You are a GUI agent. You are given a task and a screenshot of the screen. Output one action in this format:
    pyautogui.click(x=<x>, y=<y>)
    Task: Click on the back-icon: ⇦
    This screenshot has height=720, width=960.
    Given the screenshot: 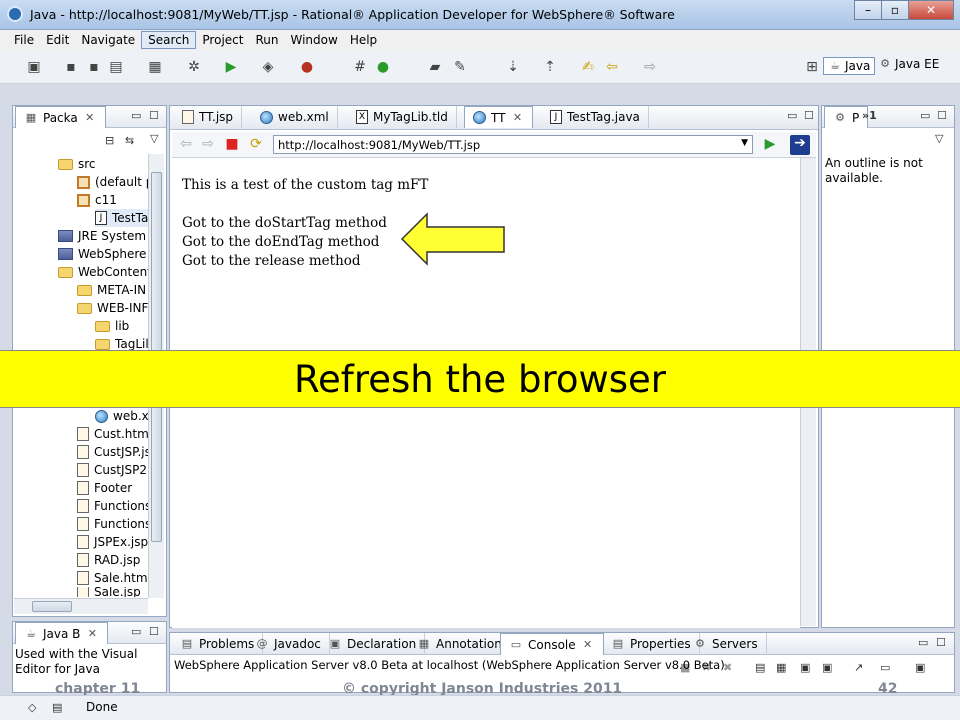 What is the action you would take?
    pyautogui.click(x=612, y=67)
    